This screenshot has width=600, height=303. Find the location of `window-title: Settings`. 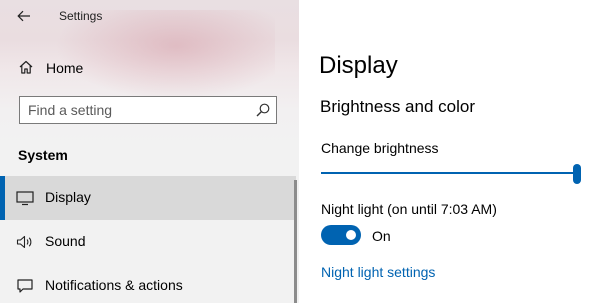

window-title: Settings is located at coordinates (81, 16).